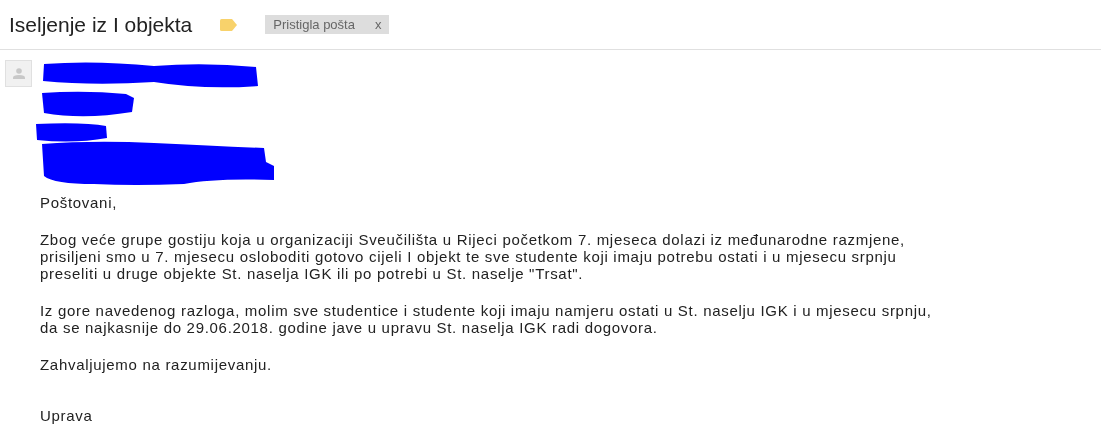  What do you see at coordinates (67, 415) in the screenshot?
I see `signature: Uprava` at bounding box center [67, 415].